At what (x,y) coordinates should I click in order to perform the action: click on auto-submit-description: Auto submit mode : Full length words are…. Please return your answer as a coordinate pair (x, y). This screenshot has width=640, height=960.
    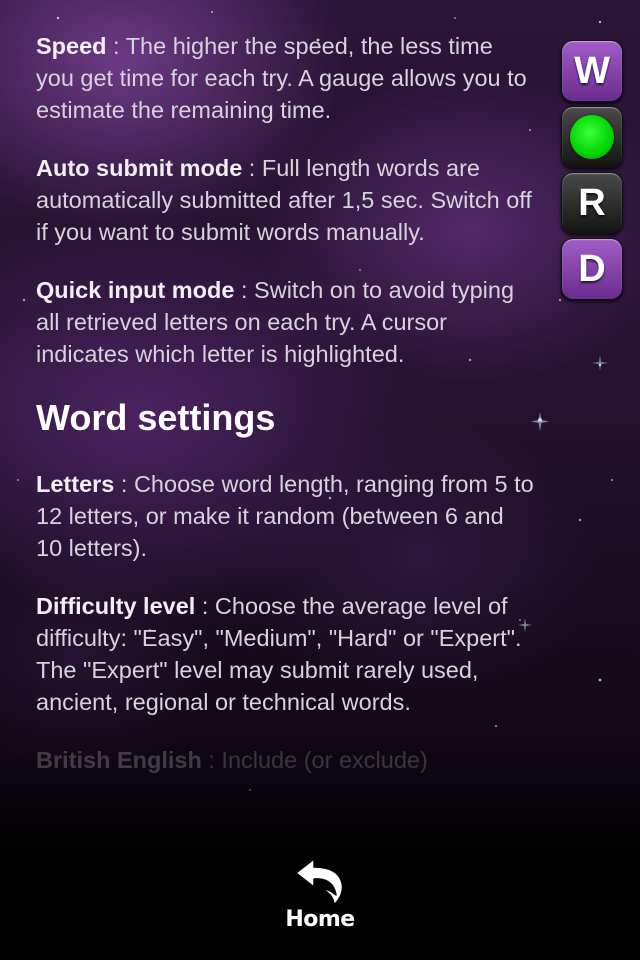
    Looking at the image, I should click on (286, 200).